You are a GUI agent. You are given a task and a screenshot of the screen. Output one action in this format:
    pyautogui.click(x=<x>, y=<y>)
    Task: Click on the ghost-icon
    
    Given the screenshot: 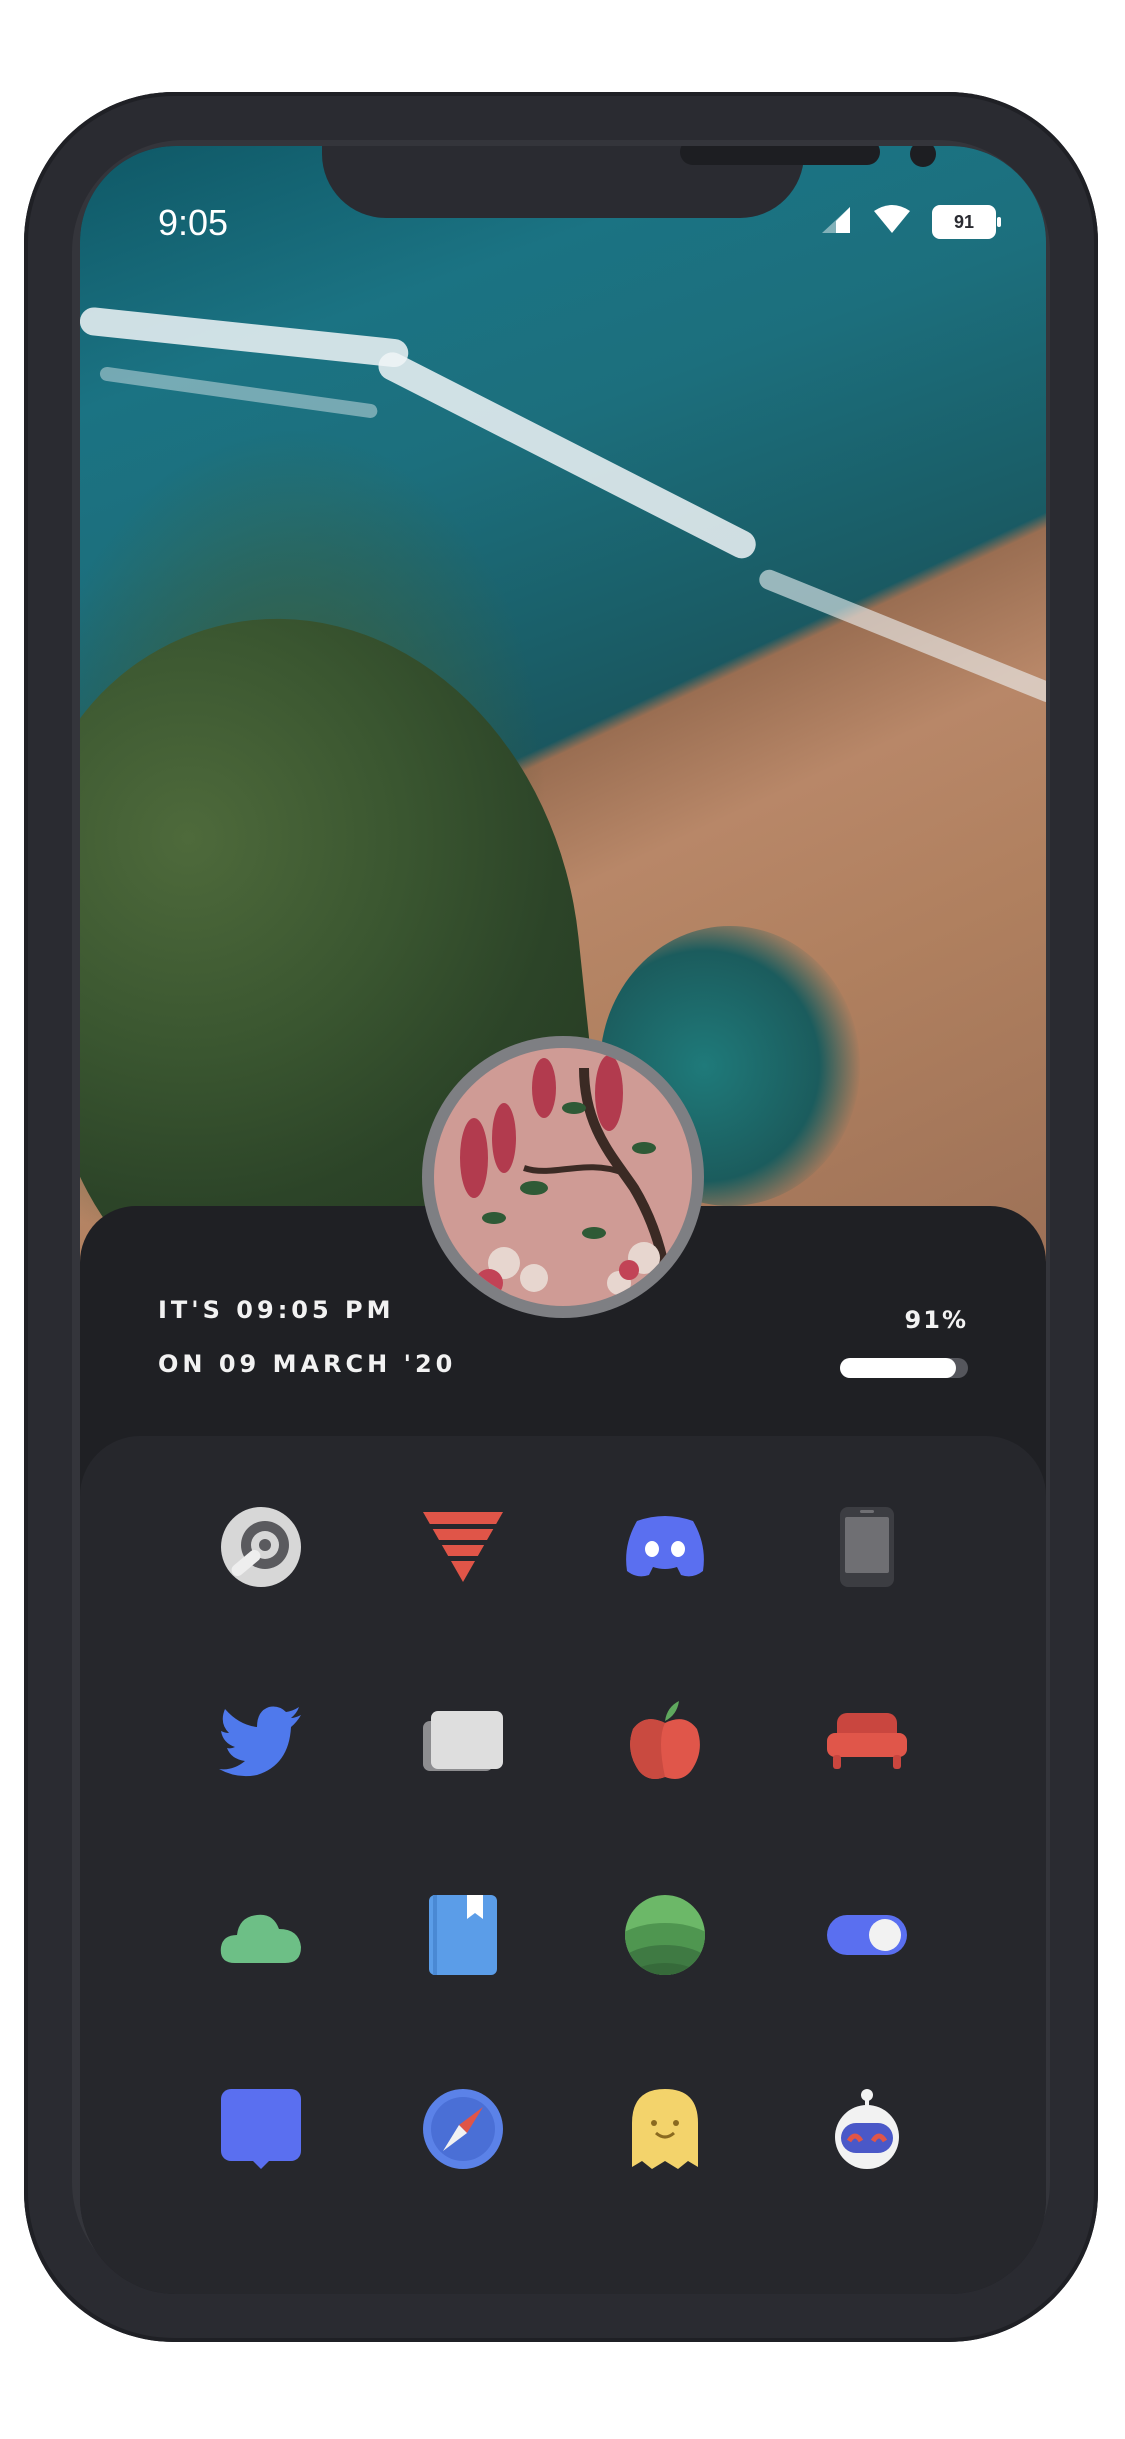 What is the action you would take?
    pyautogui.click(x=665, y=2131)
    